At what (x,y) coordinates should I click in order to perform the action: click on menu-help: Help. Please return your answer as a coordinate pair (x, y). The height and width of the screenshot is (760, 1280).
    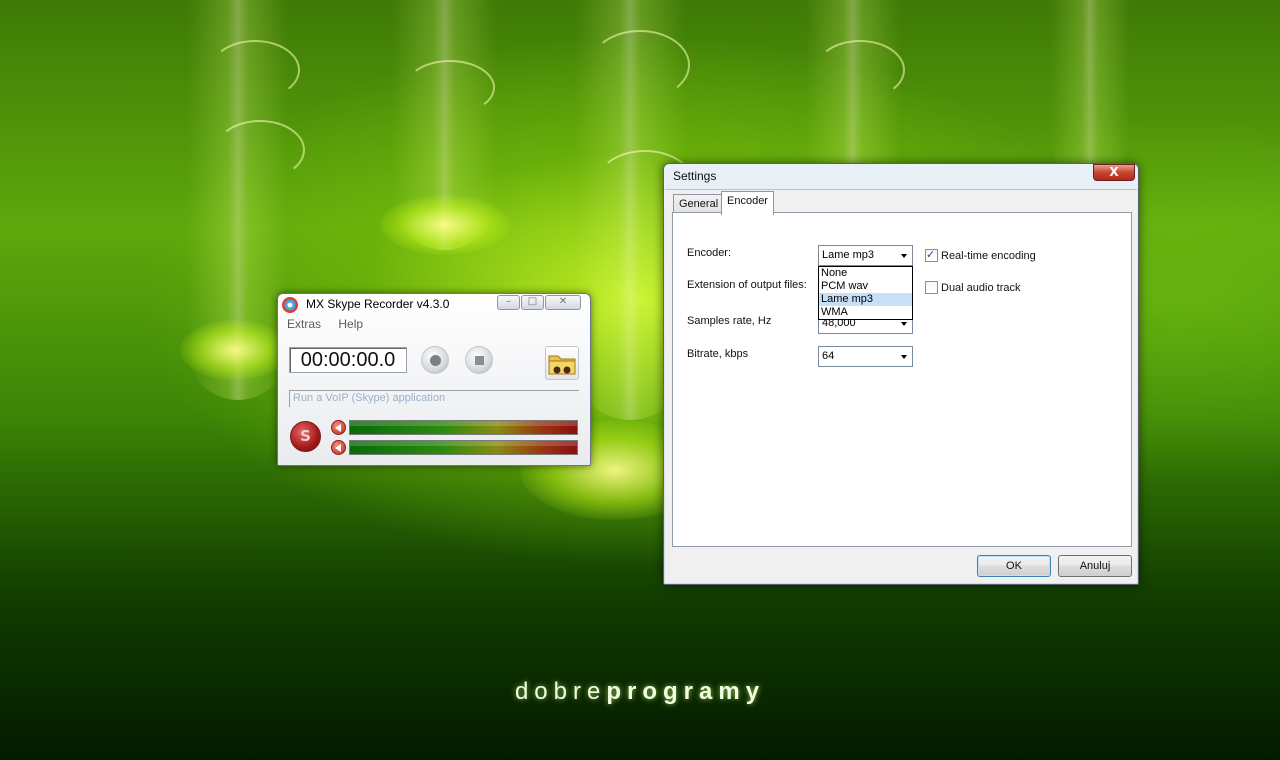
    Looking at the image, I should click on (350, 324).